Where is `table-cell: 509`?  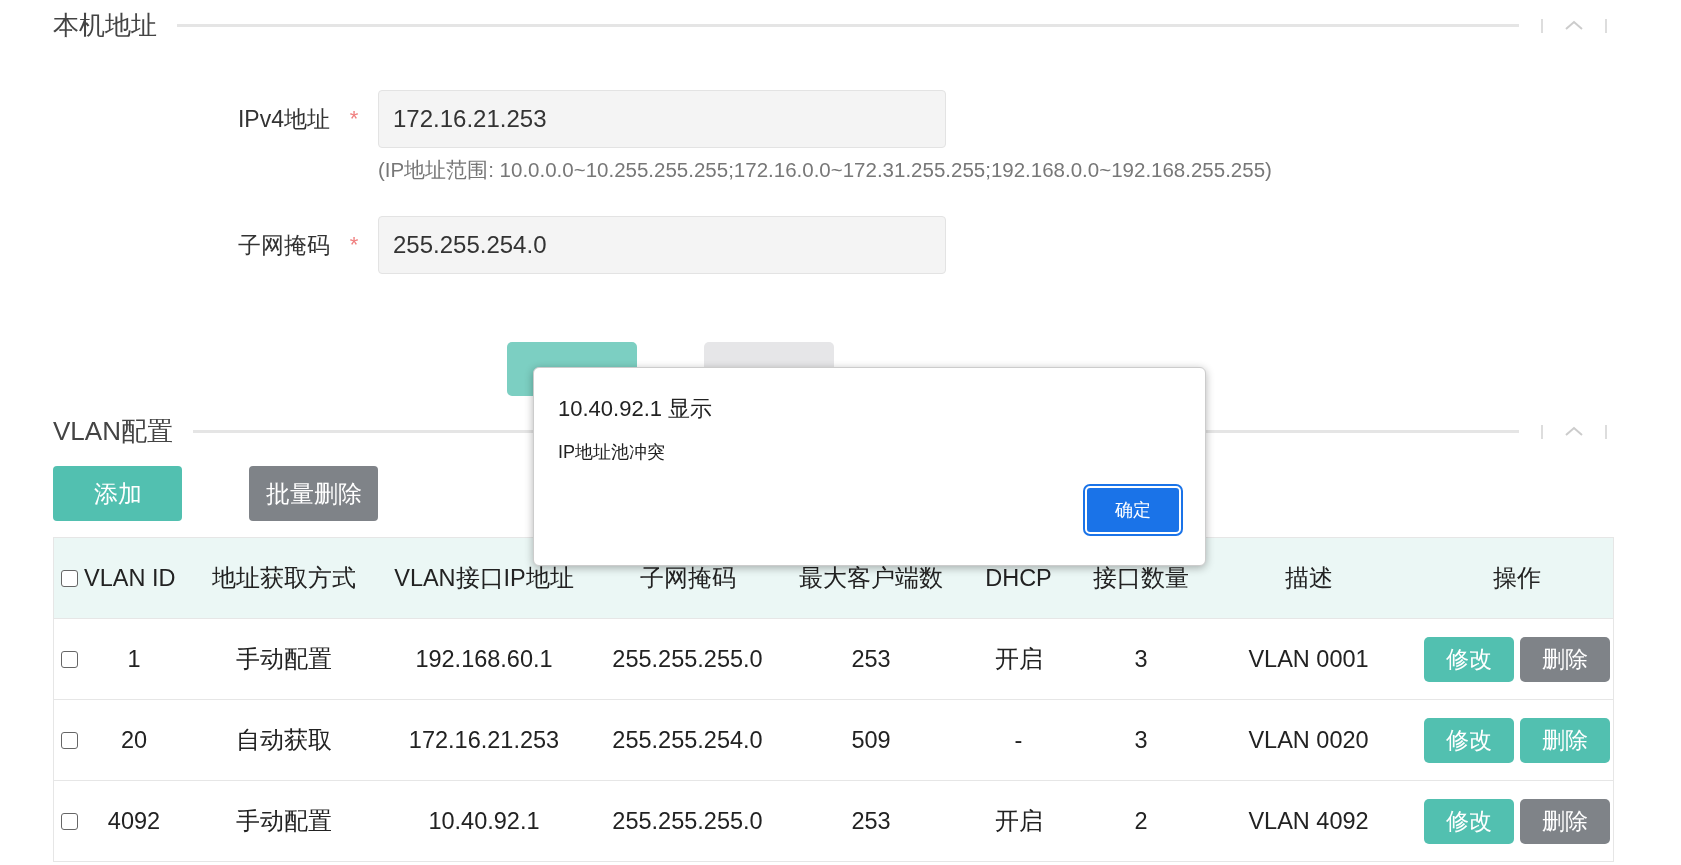
table-cell: 509 is located at coordinates (871, 739).